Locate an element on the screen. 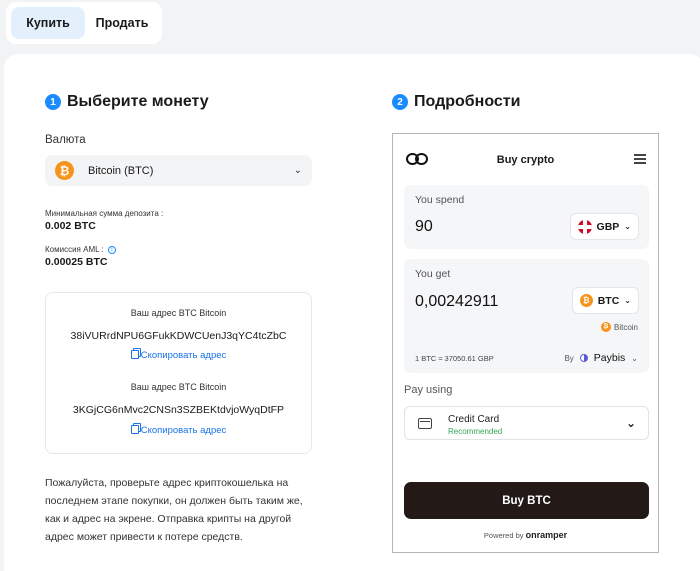 The height and width of the screenshot is (571, 700). exchange-rate: 1 BTC ≈ 37050.61 GBP is located at coordinates (454, 358).